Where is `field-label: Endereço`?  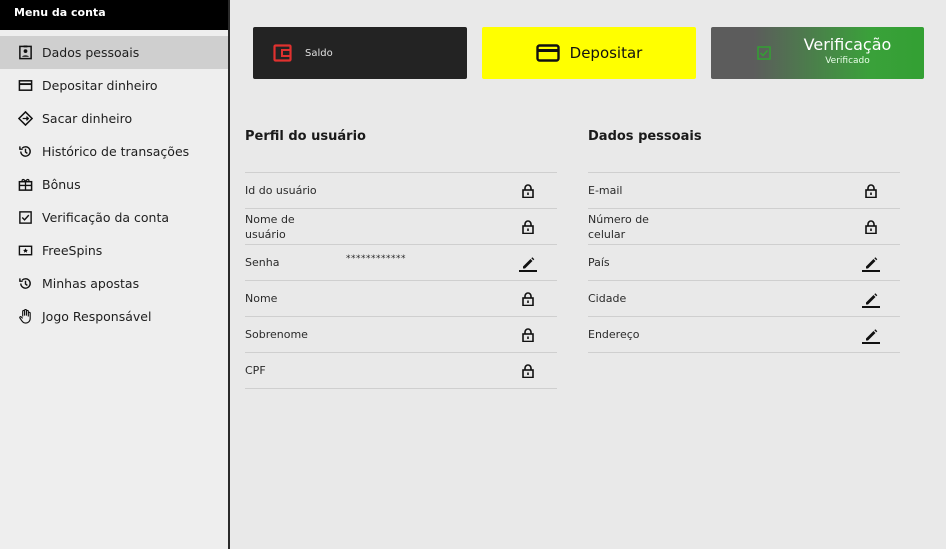 field-label: Endereço is located at coordinates (614, 334).